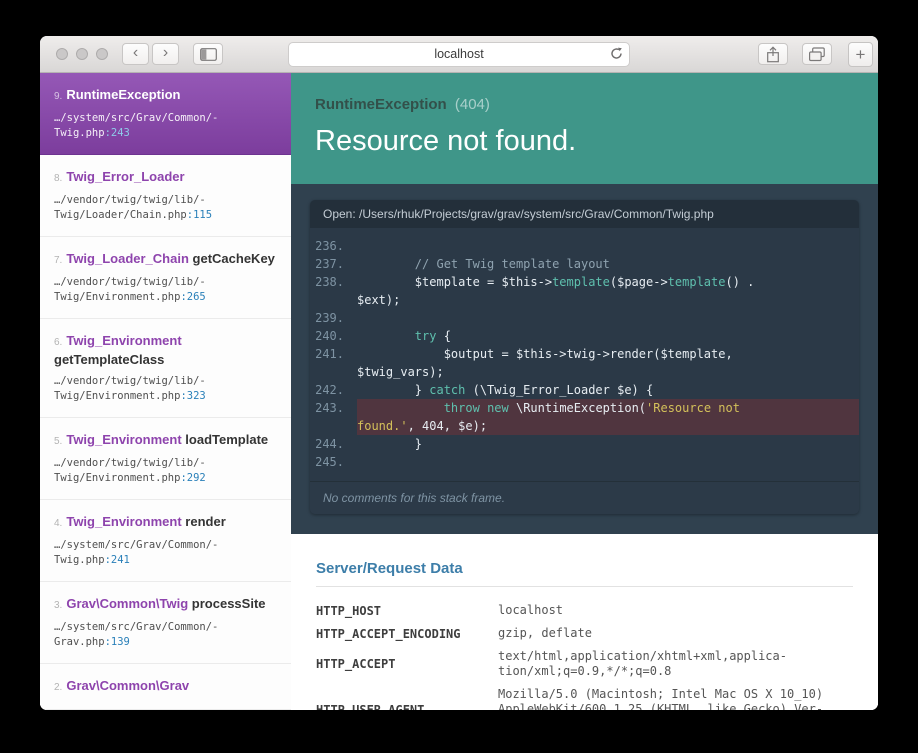 The image size is (918, 753). What do you see at coordinates (389, 568) in the screenshot?
I see `server-data-title: Server/Request Data` at bounding box center [389, 568].